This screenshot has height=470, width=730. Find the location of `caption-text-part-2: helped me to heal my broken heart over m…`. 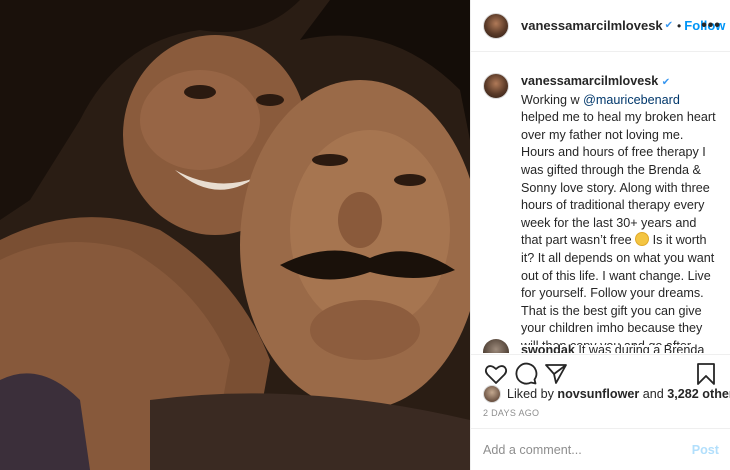

caption-text-part-2: helped me to heal my broken heart over m… is located at coordinates (618, 179).